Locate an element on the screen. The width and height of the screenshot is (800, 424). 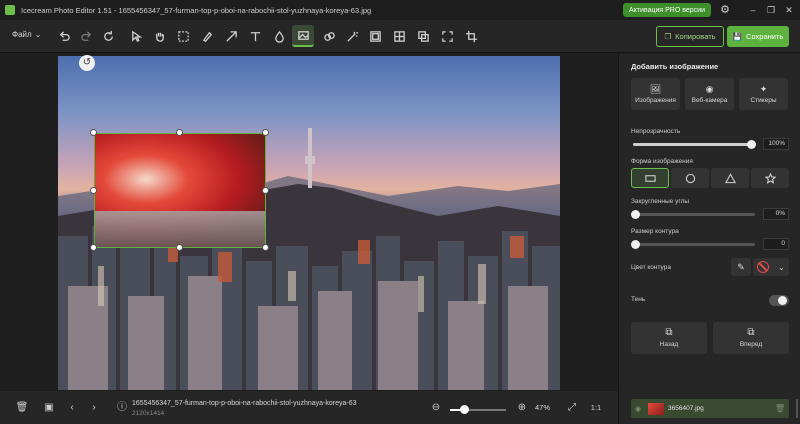
stickers-source-label: Стикеры is located at coordinates (763, 100).